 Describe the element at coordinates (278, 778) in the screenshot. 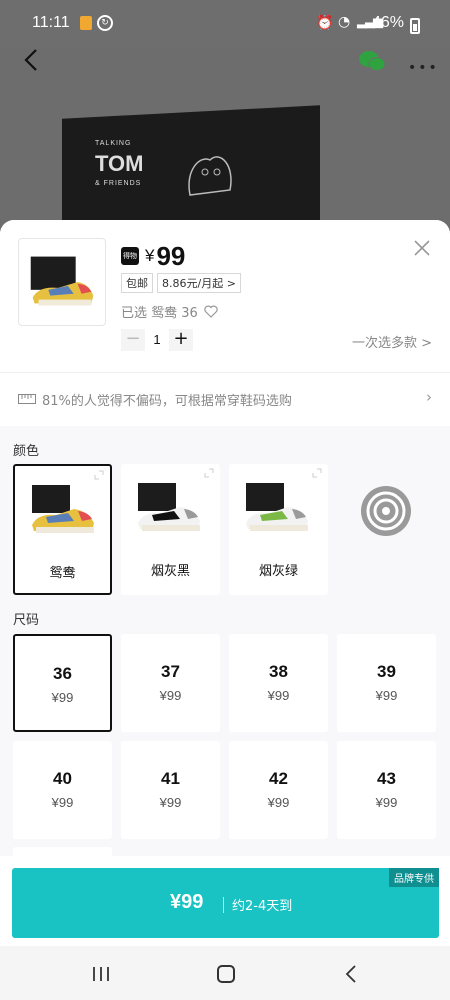

I see `size-value: 42` at that location.